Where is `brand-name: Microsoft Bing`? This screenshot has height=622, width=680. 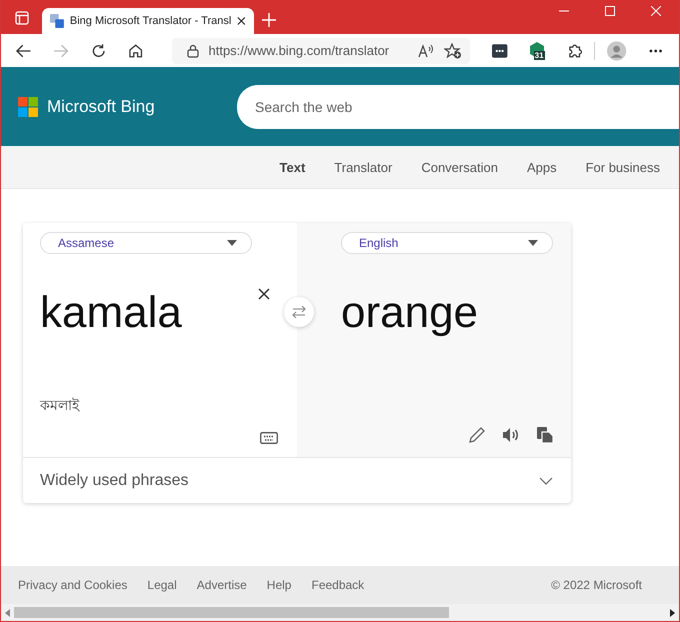 brand-name: Microsoft Bing is located at coordinates (101, 106).